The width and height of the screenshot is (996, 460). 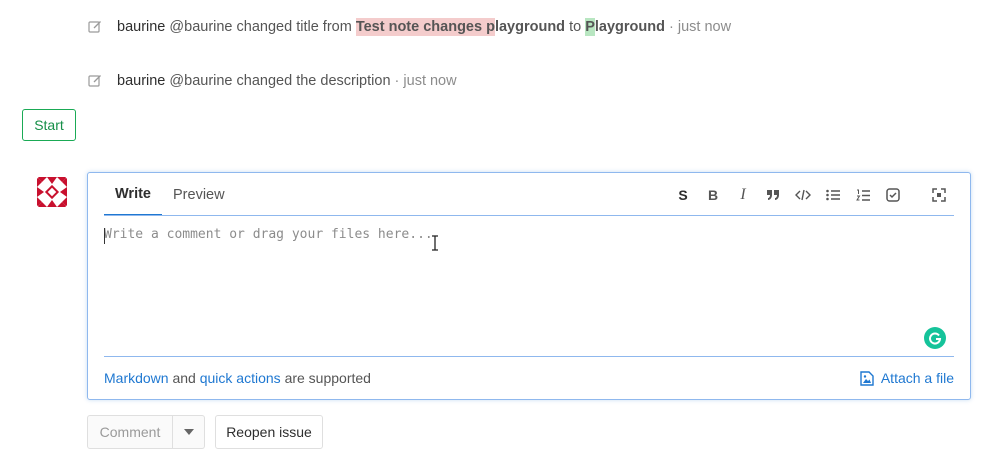 I want to click on editor-tabs: Write Preview, so click(x=170, y=194).